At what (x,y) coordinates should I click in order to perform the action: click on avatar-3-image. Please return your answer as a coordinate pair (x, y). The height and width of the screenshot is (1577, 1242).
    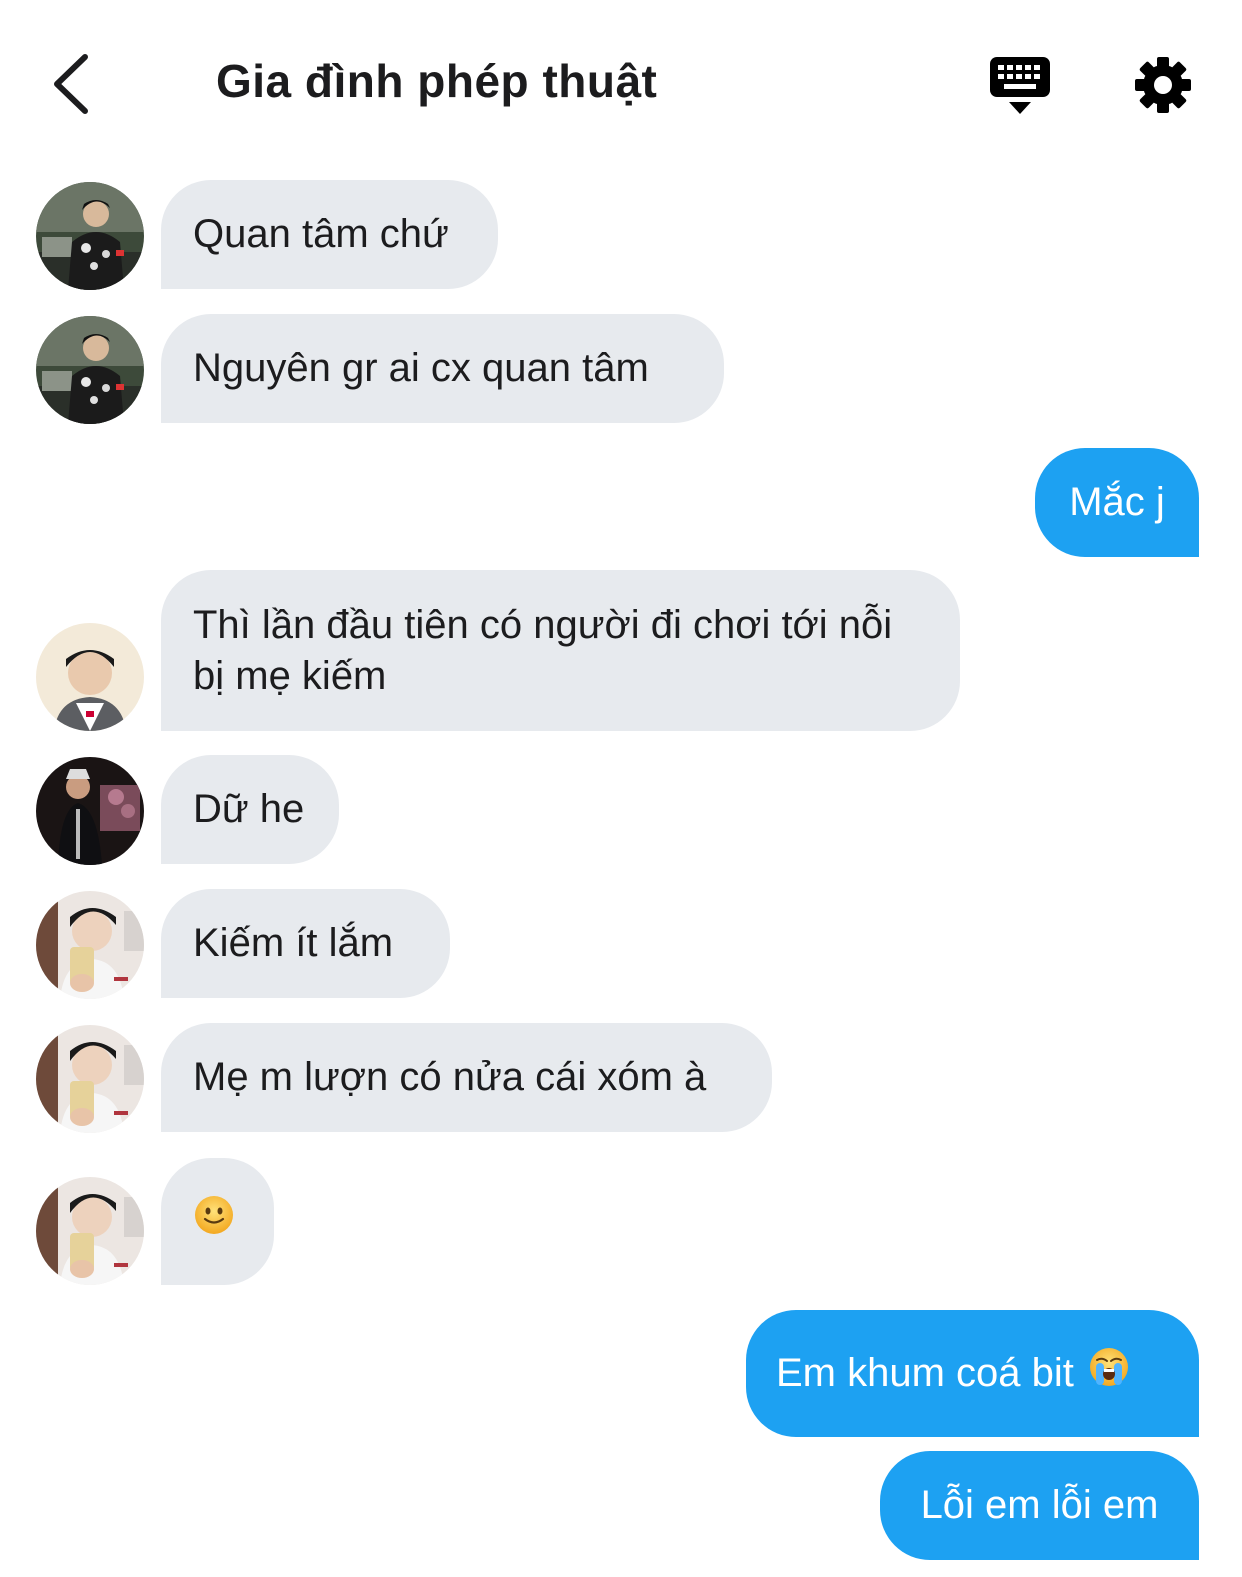
    Looking at the image, I should click on (90, 811).